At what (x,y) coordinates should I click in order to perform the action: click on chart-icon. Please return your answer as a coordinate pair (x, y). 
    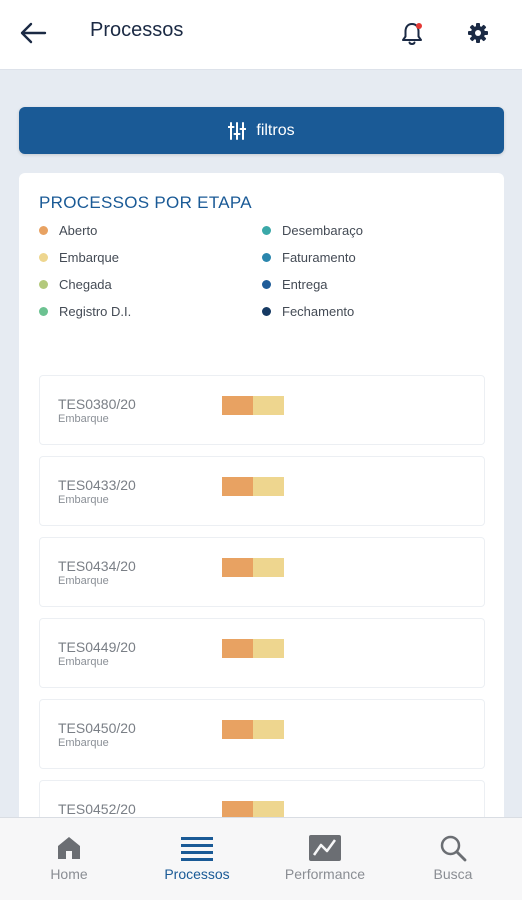
    Looking at the image, I should click on (325, 848).